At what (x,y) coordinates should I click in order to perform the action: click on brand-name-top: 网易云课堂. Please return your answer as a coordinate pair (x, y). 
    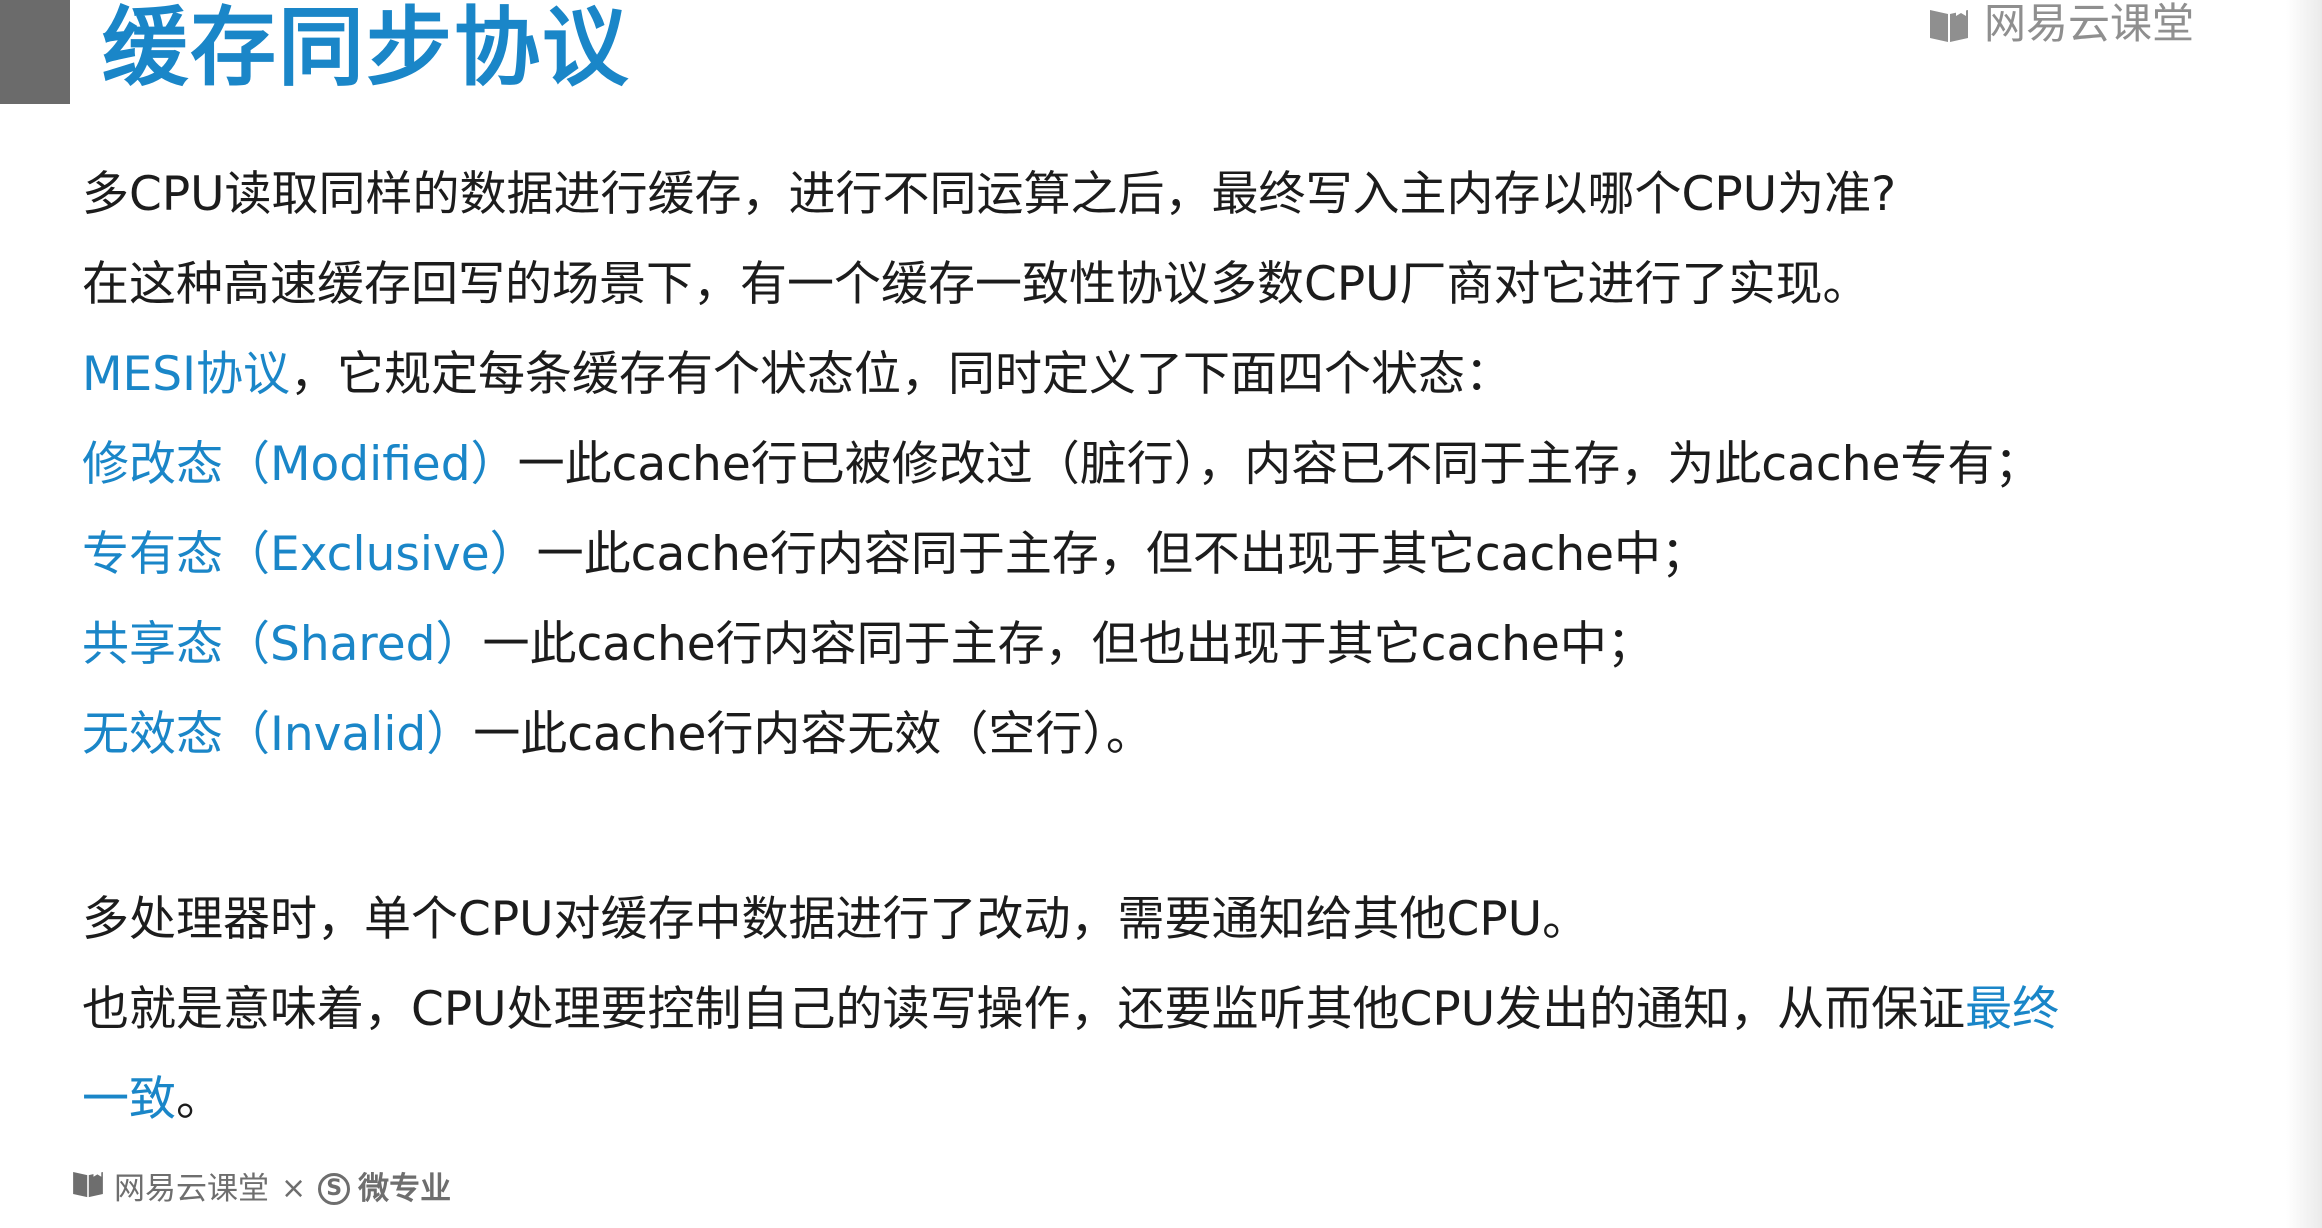
    Looking at the image, I should click on (2089, 24).